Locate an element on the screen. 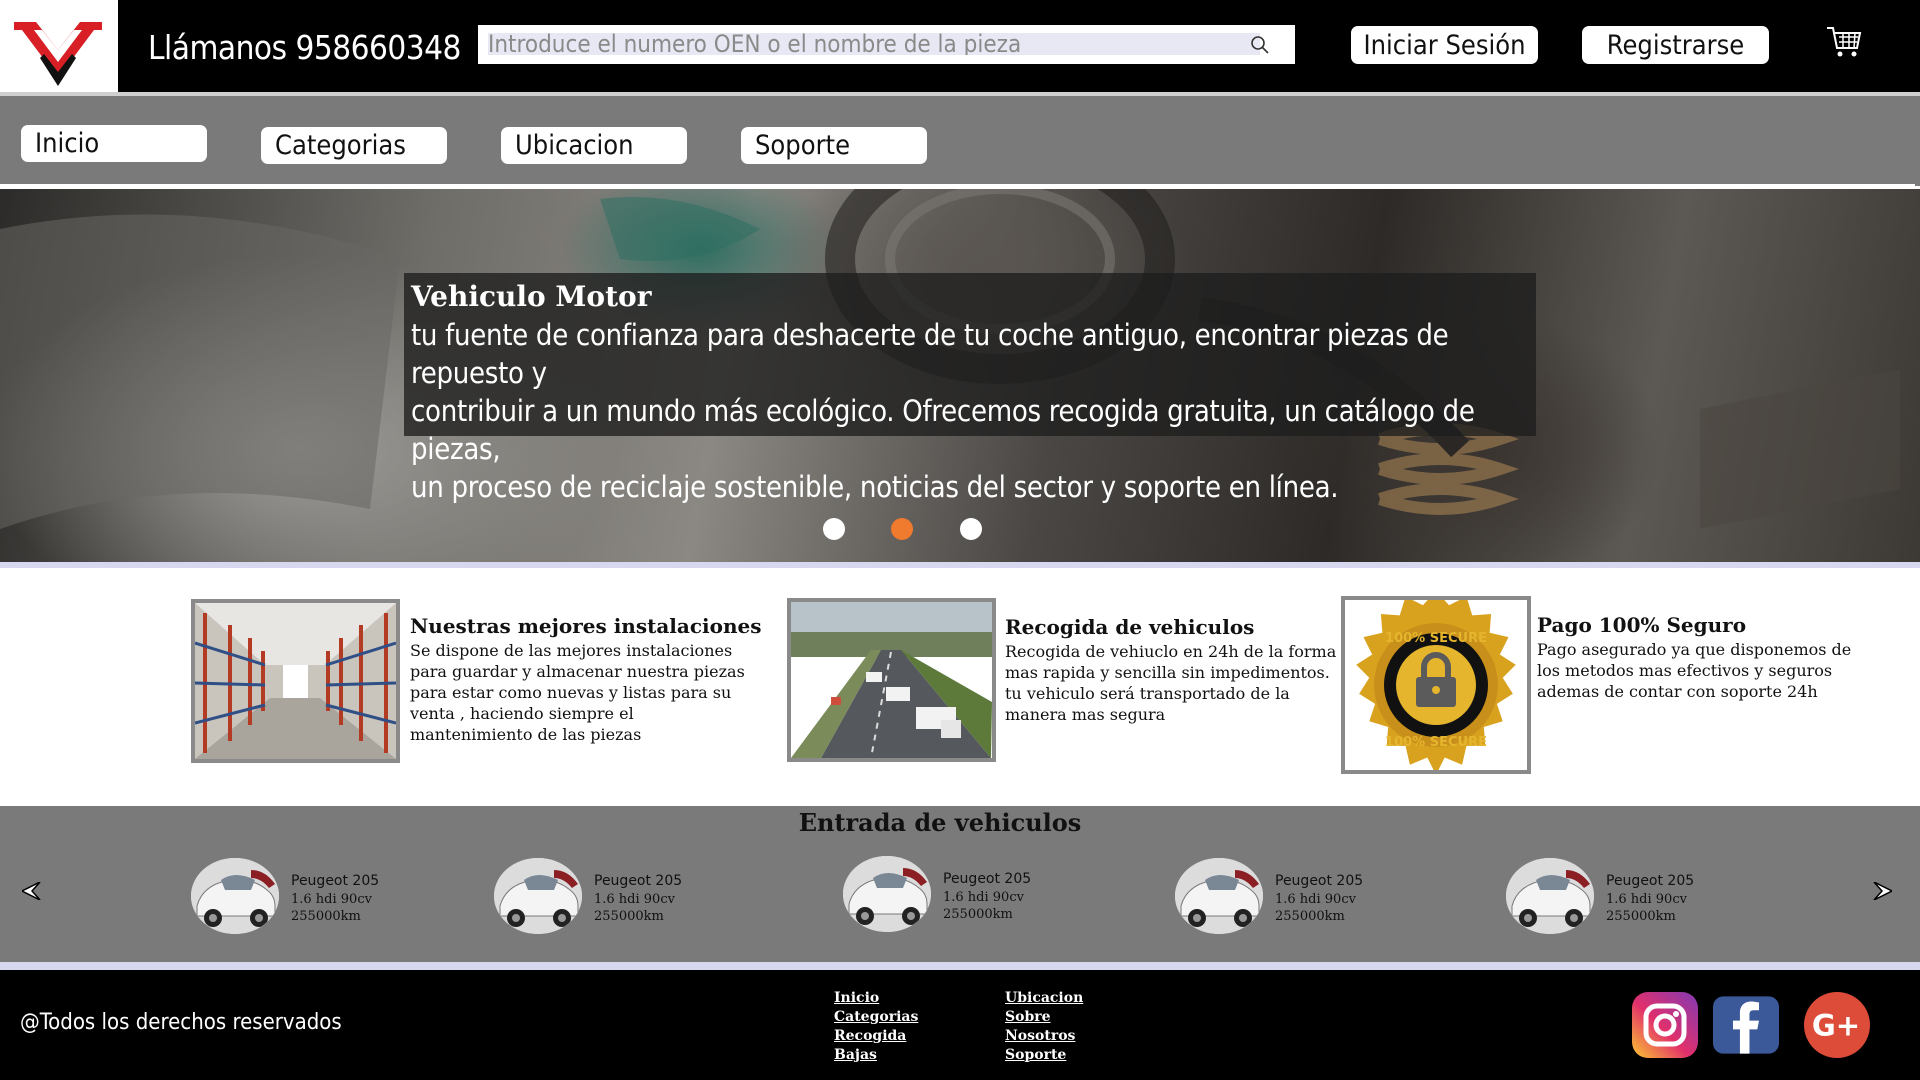  footer-link-bajas: Bajas is located at coordinates (876, 1055).